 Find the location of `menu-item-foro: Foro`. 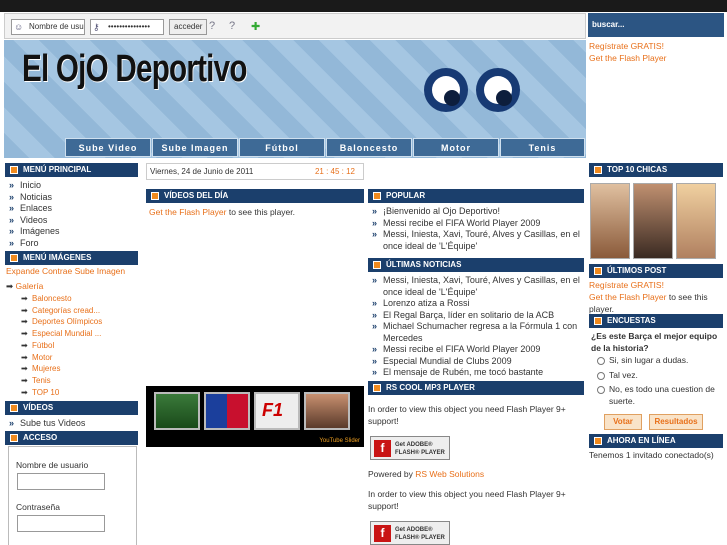

menu-item-foro: Foro is located at coordinates (72, 244).